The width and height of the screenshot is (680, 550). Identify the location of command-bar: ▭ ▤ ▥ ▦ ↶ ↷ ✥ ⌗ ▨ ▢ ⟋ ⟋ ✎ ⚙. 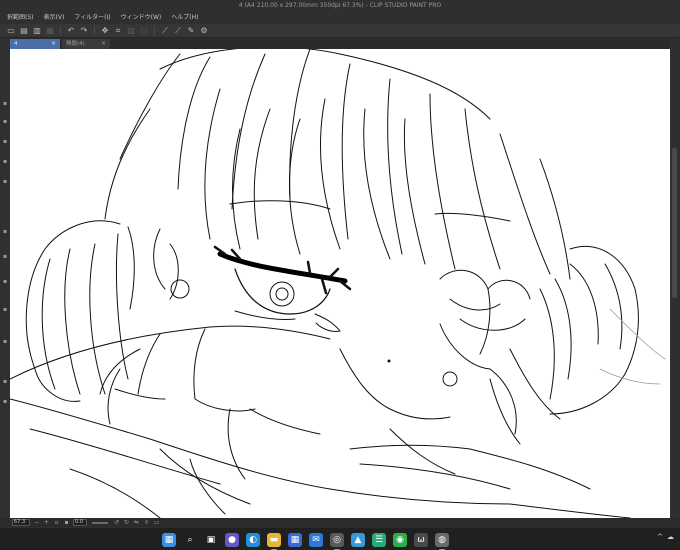
(340, 31).